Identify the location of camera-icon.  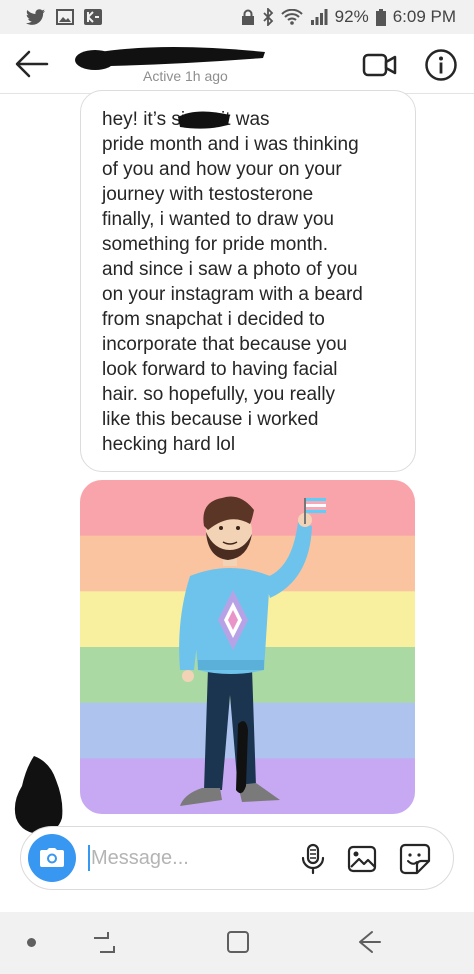
(52, 857).